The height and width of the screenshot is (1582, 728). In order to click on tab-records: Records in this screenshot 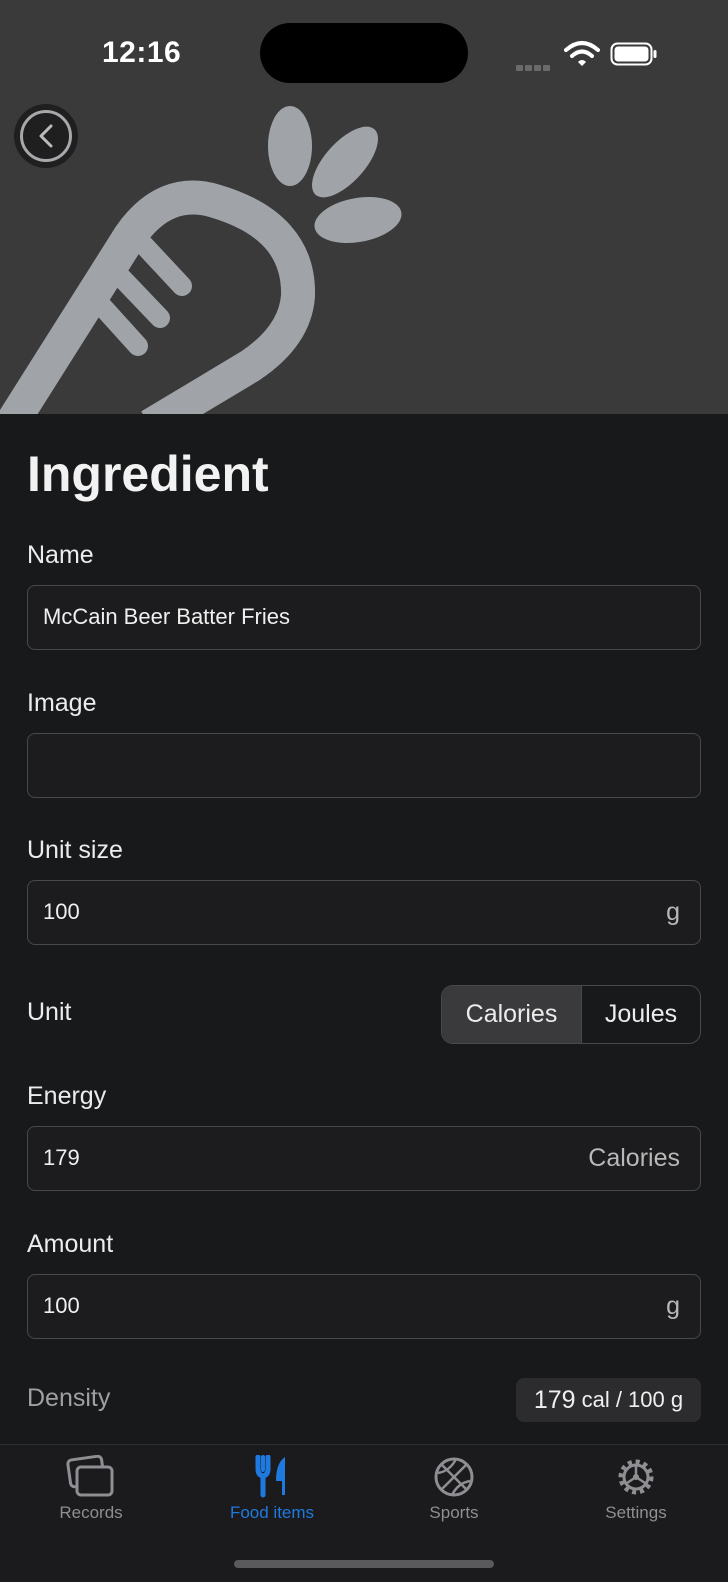, I will do `click(91, 1489)`.